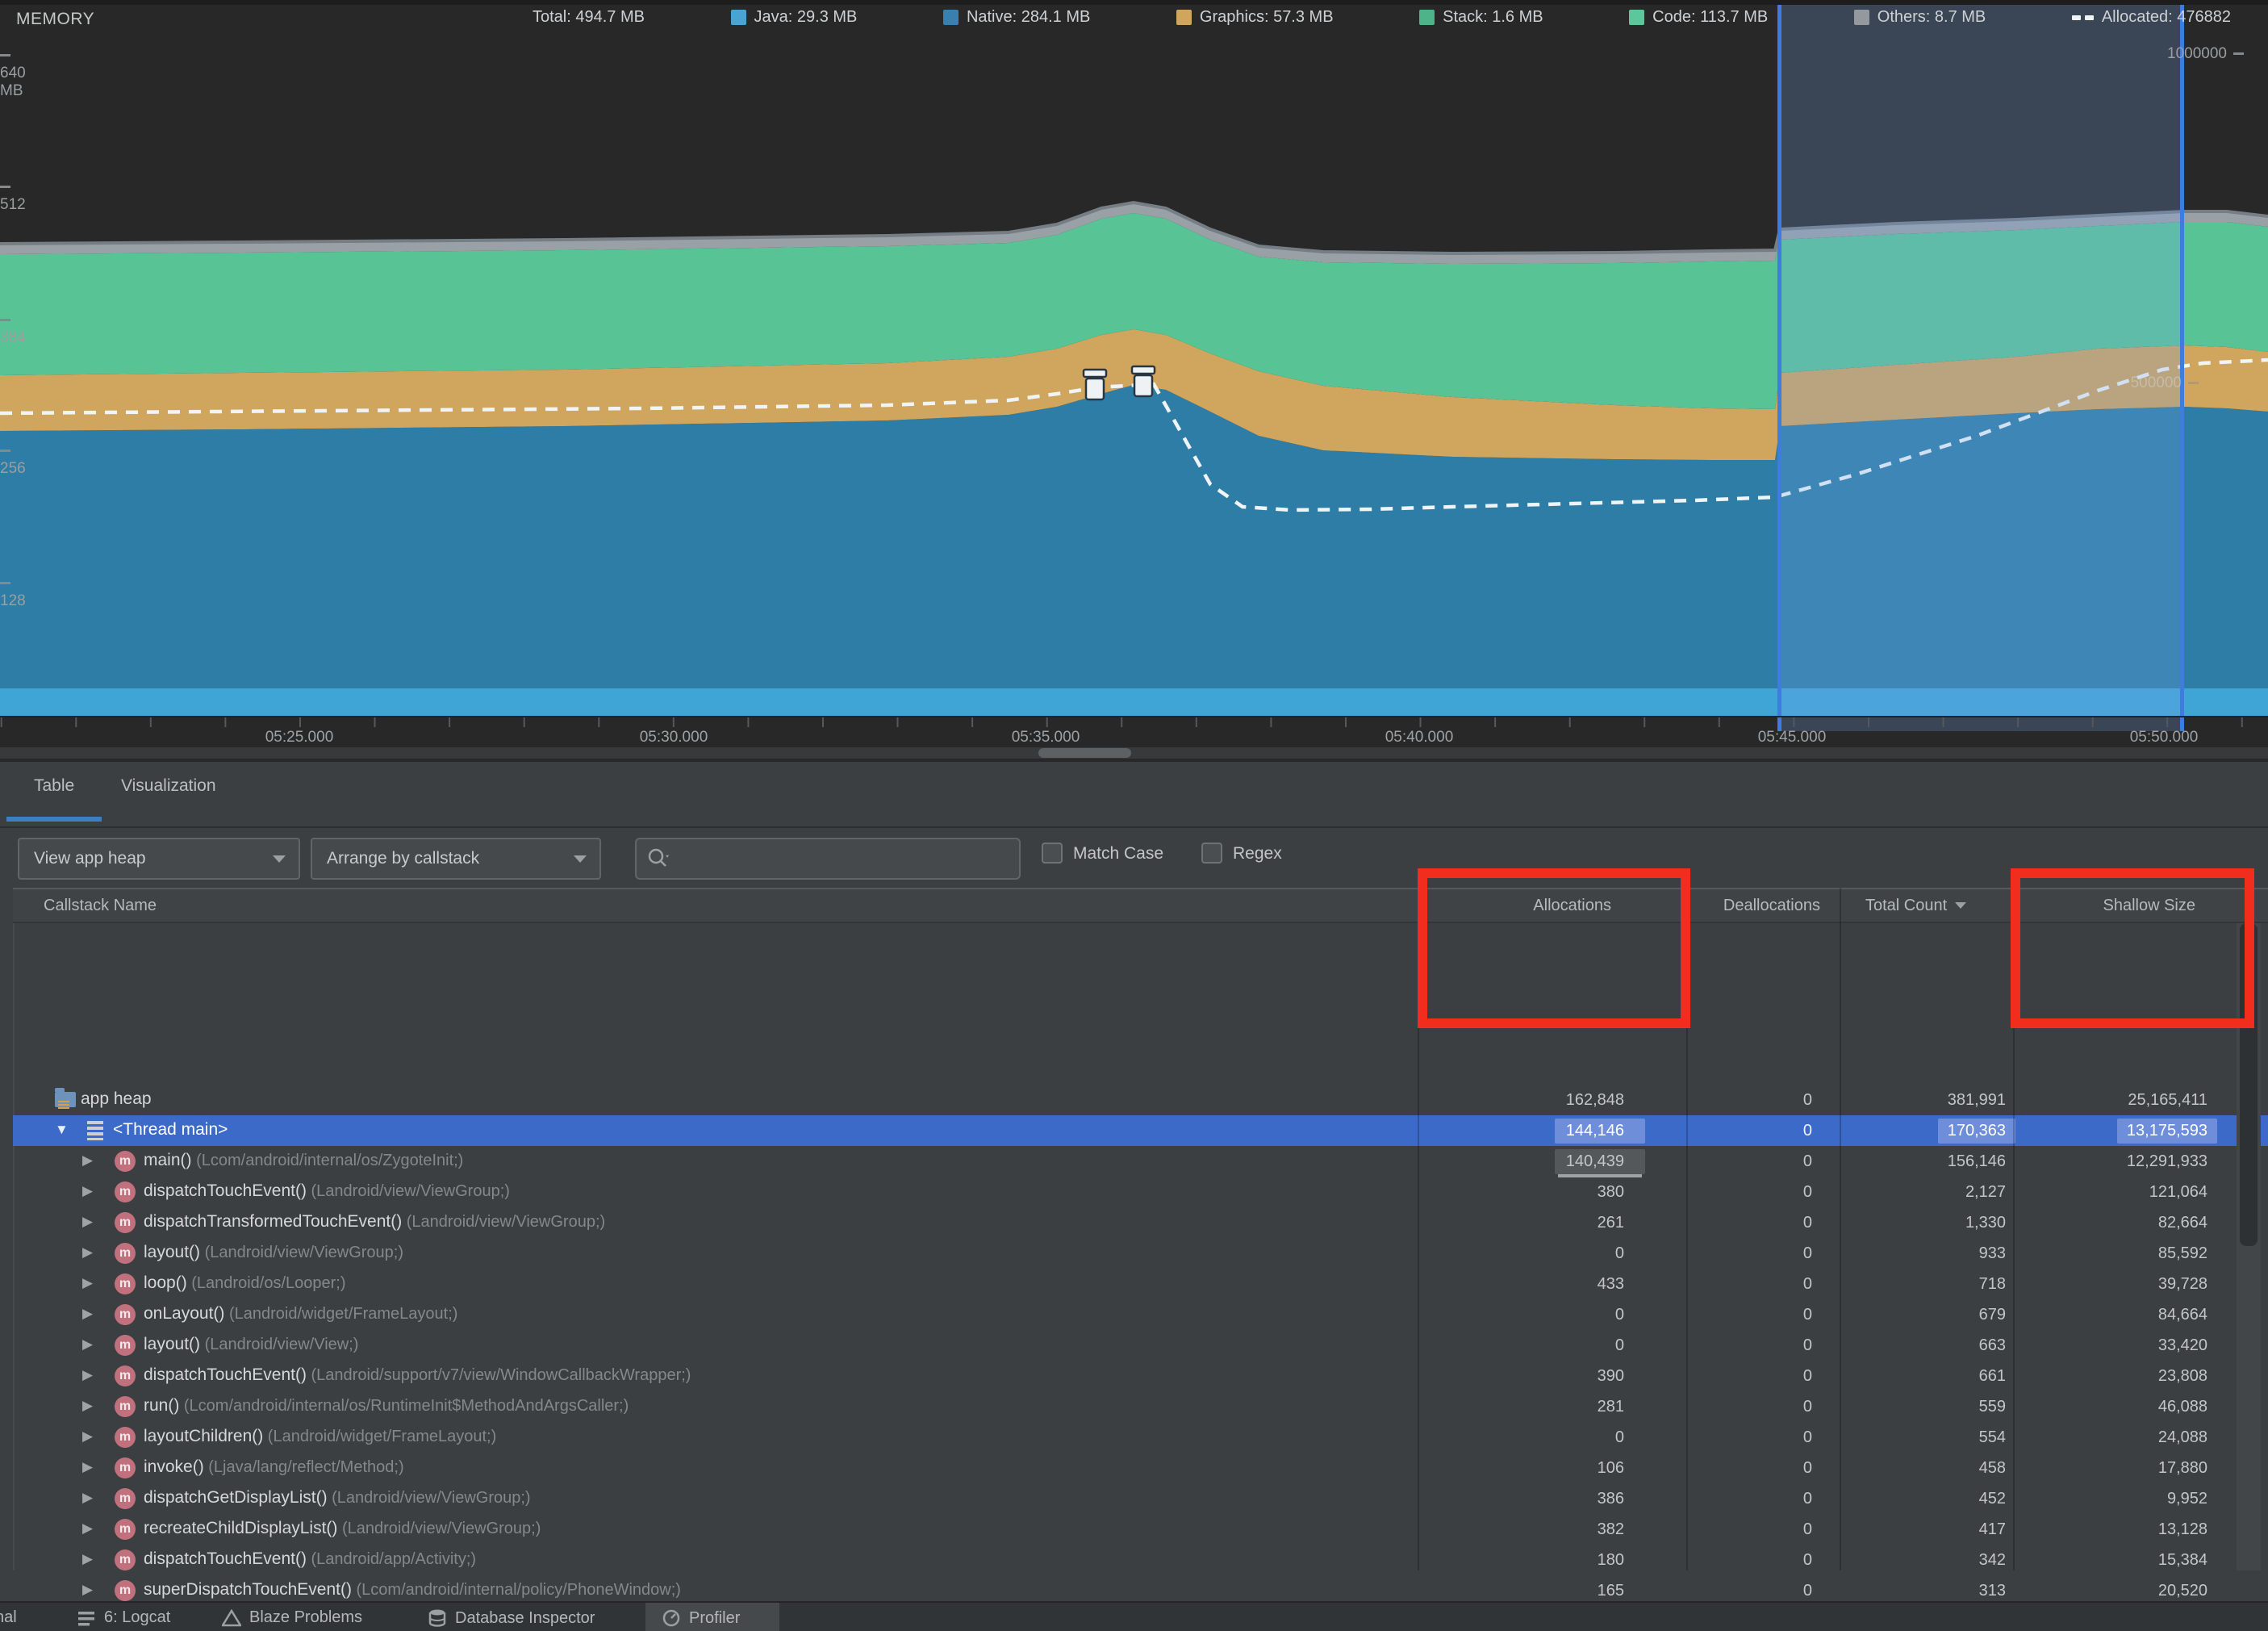  What do you see at coordinates (62, 1130) in the screenshot?
I see `expand-arrow-icon: ▼` at bounding box center [62, 1130].